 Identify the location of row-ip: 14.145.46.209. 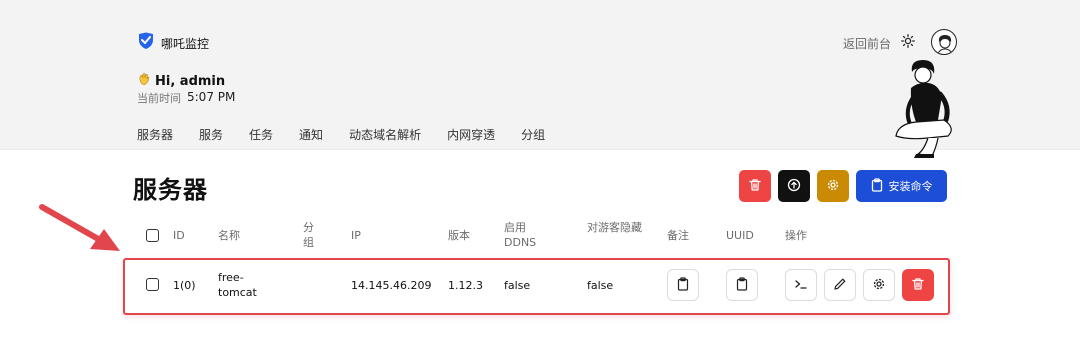
(391, 285).